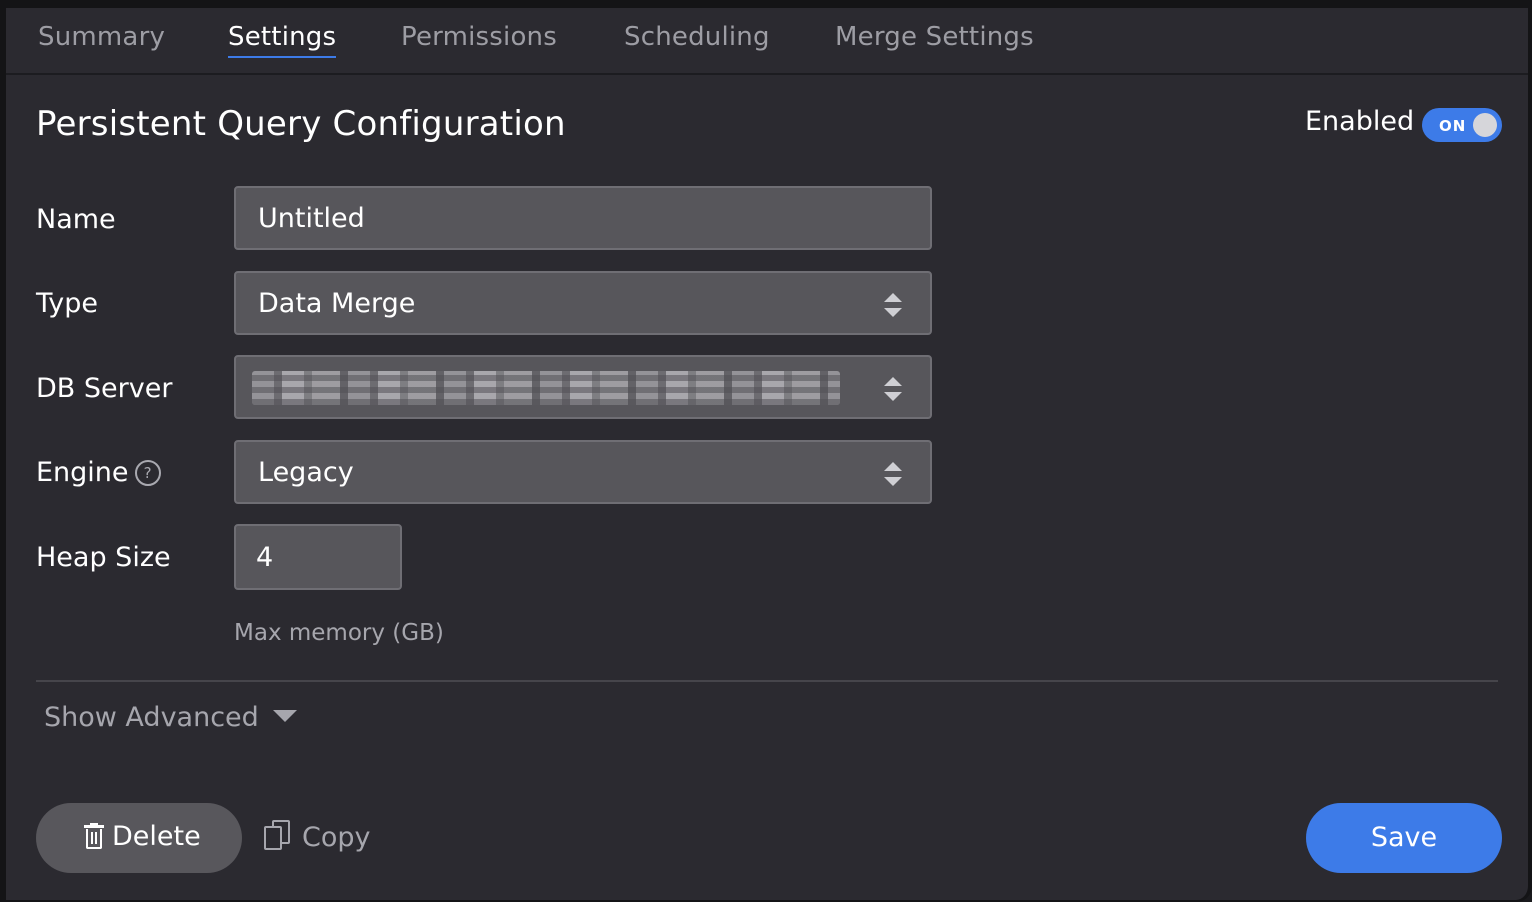 Image resolution: width=1532 pixels, height=902 pixels. What do you see at coordinates (311, 218) in the screenshot?
I see `name-value: Untitled` at bounding box center [311, 218].